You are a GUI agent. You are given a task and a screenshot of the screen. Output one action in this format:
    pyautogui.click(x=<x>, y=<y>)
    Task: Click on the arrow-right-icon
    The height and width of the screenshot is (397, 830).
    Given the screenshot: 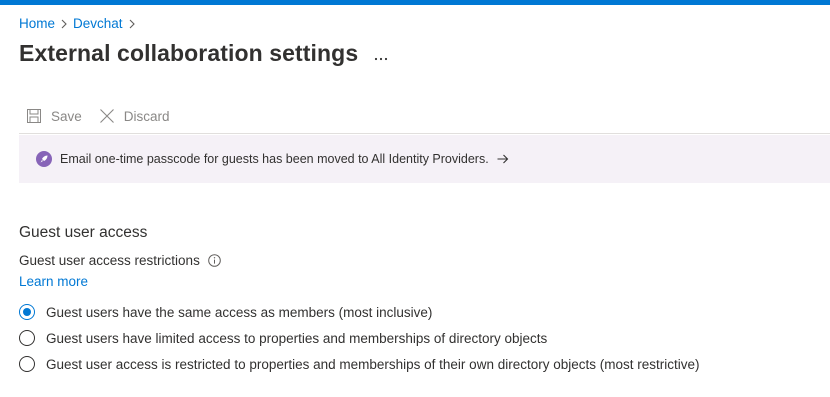 What is the action you would take?
    pyautogui.click(x=503, y=159)
    